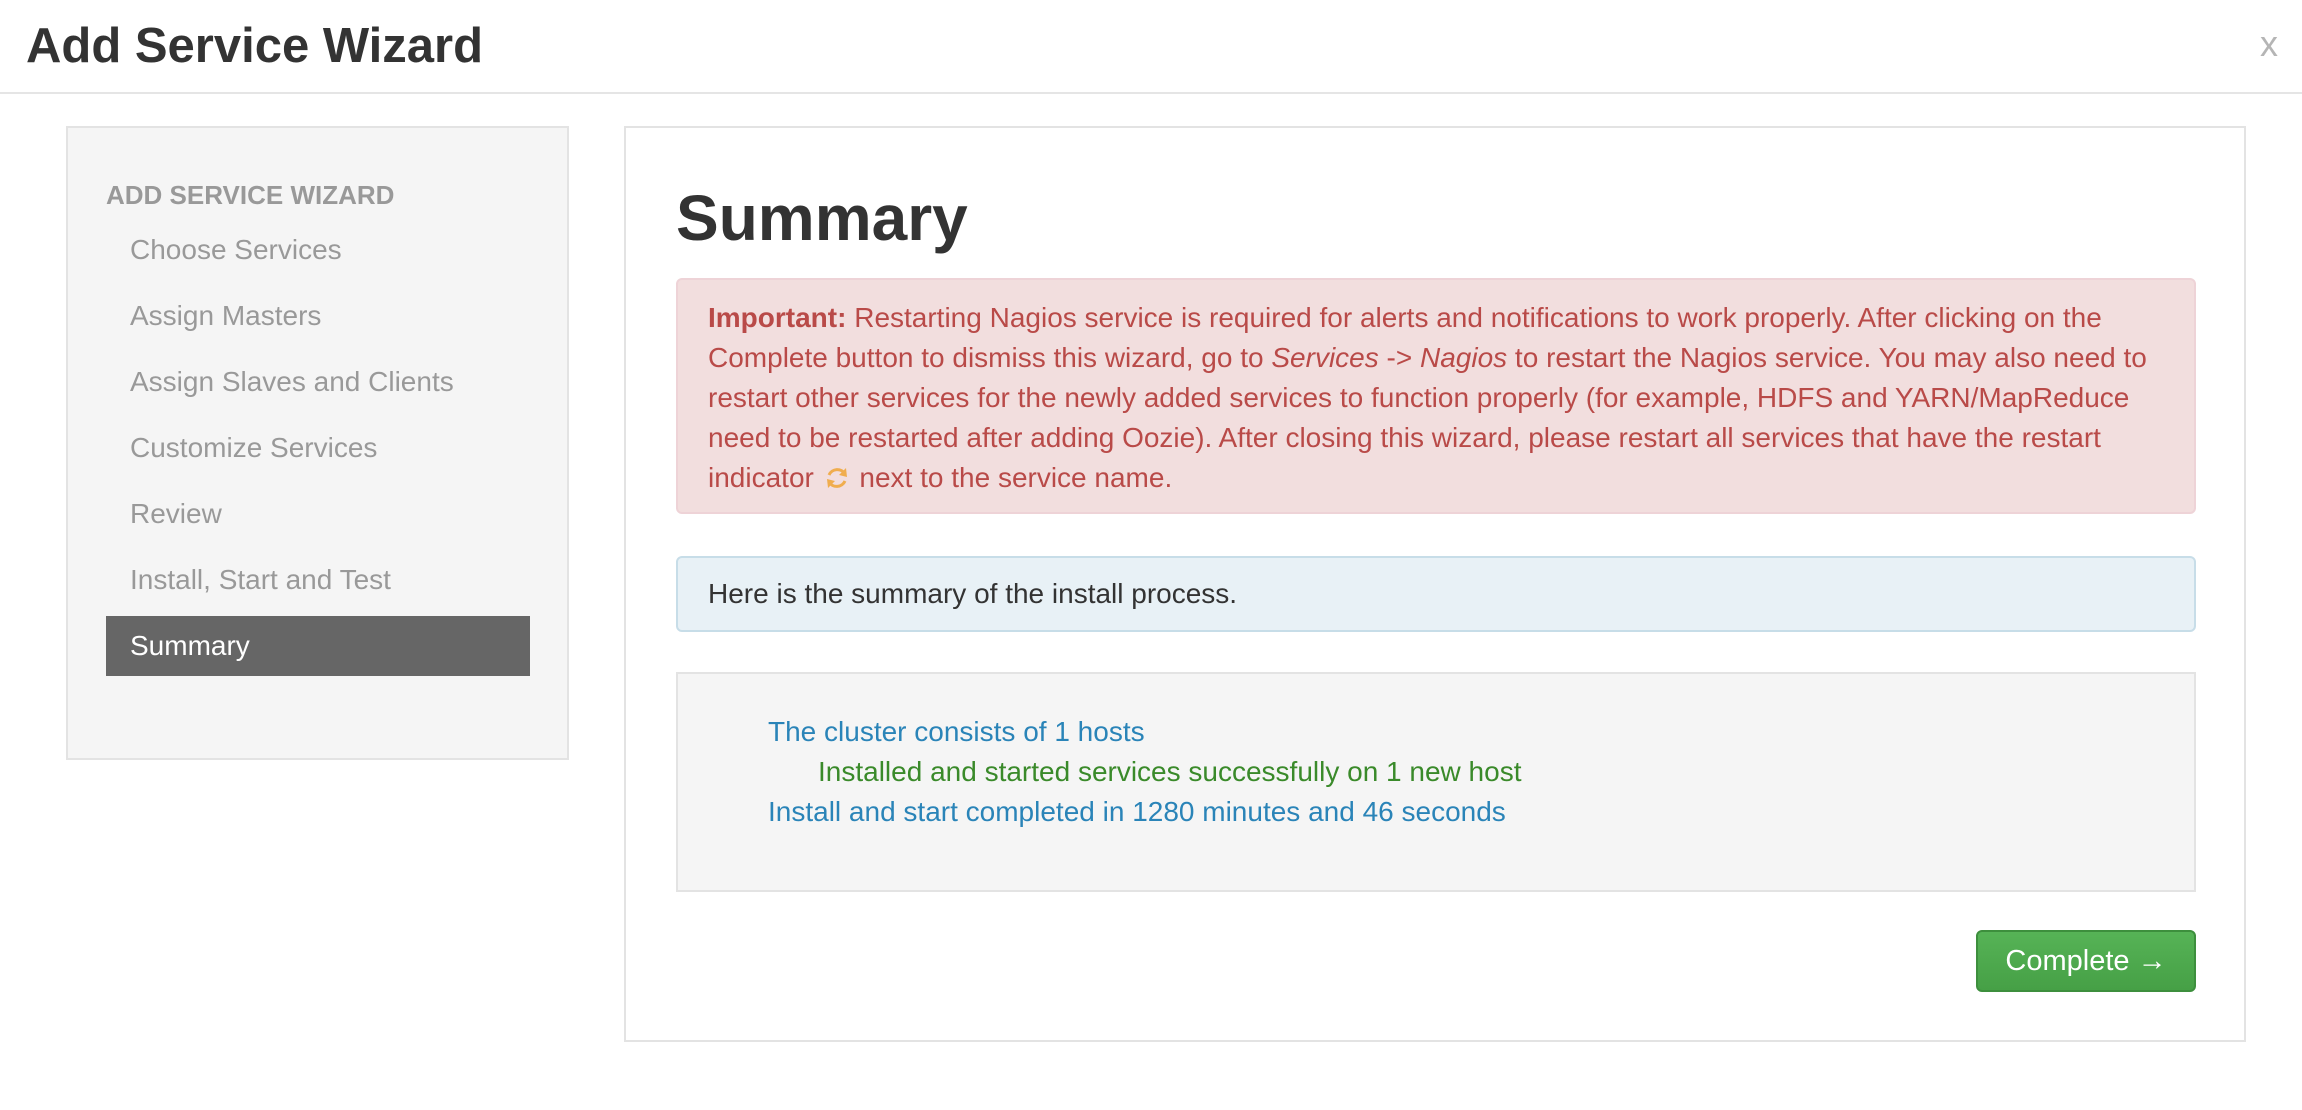 This screenshot has width=2302, height=1110. I want to click on alert-prefix: Important:, so click(777, 317).